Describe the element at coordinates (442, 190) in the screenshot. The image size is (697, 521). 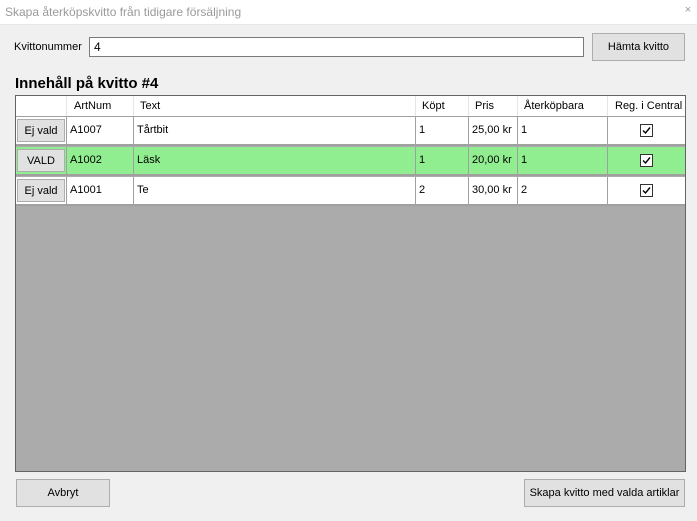
I see `cell-kopt: 2` at that location.